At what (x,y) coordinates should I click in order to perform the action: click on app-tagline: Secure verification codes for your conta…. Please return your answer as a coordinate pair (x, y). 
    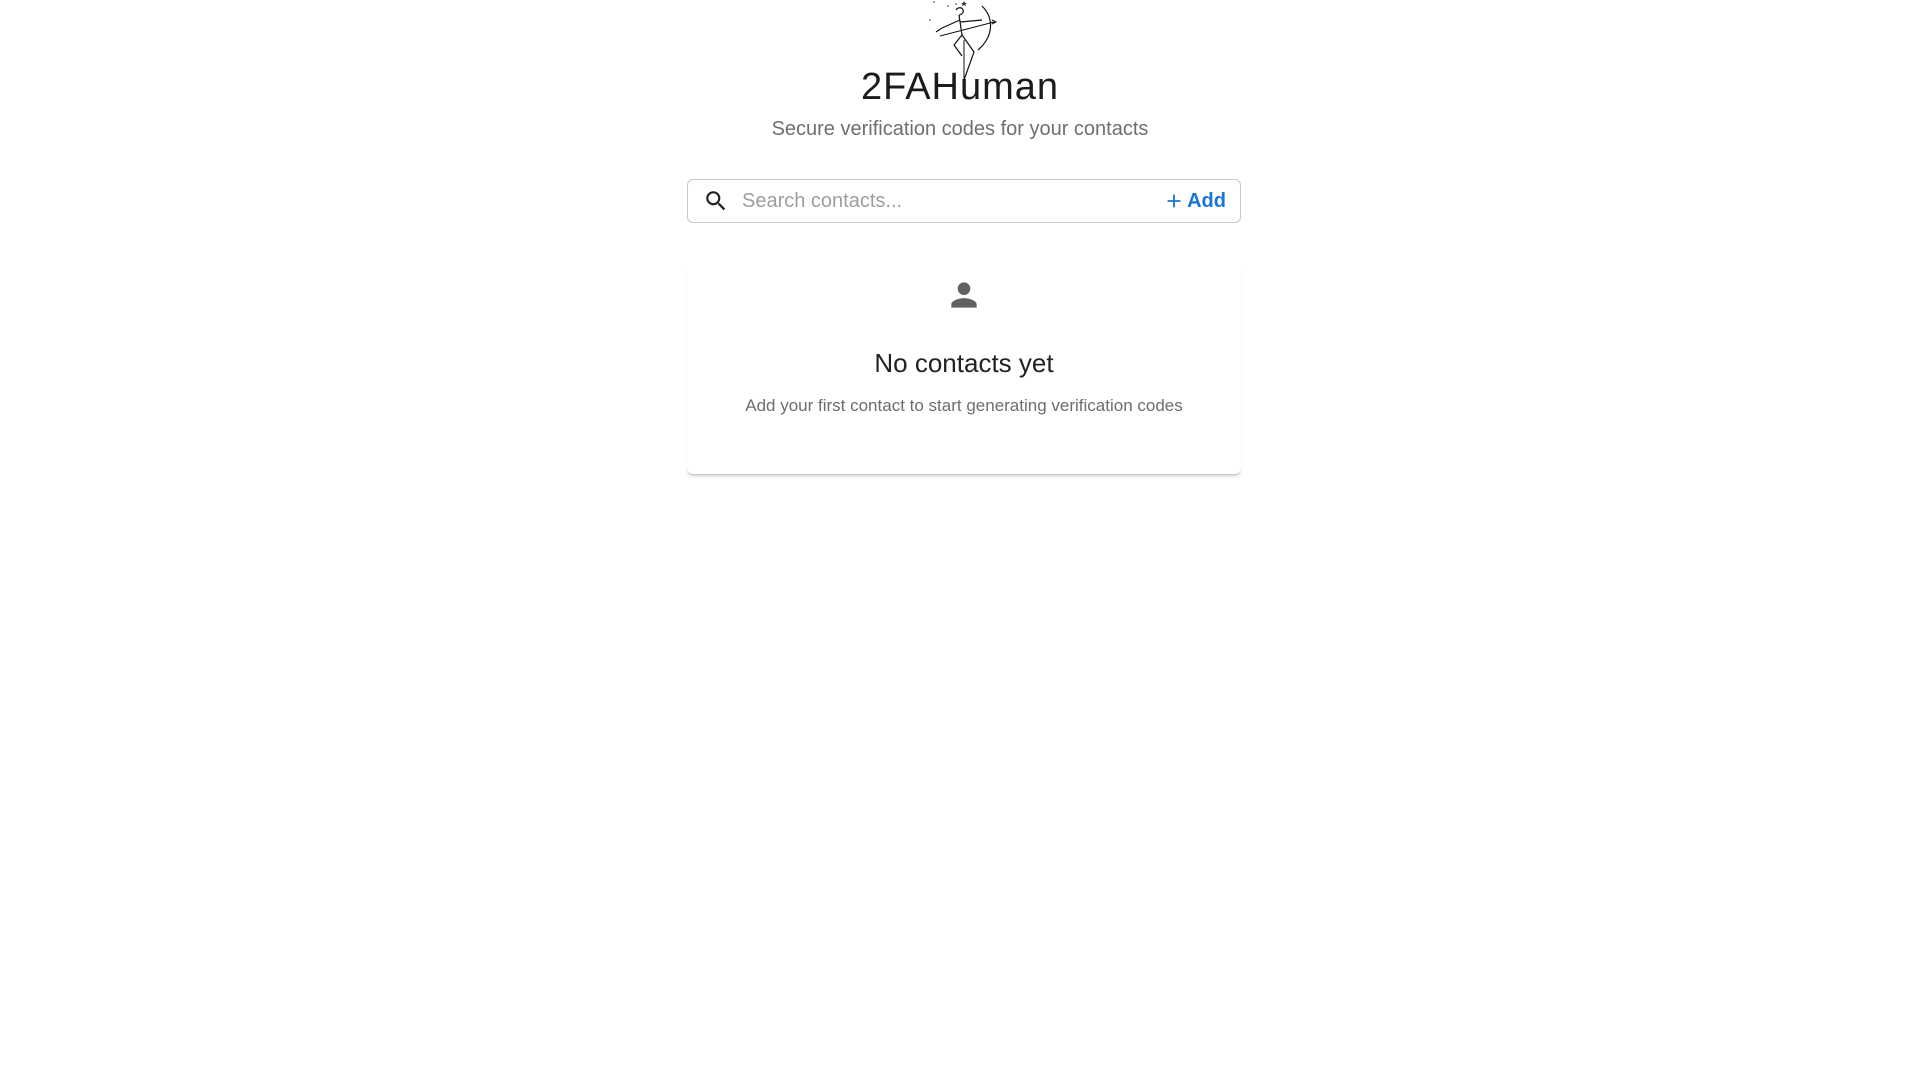
    Looking at the image, I should click on (960, 129).